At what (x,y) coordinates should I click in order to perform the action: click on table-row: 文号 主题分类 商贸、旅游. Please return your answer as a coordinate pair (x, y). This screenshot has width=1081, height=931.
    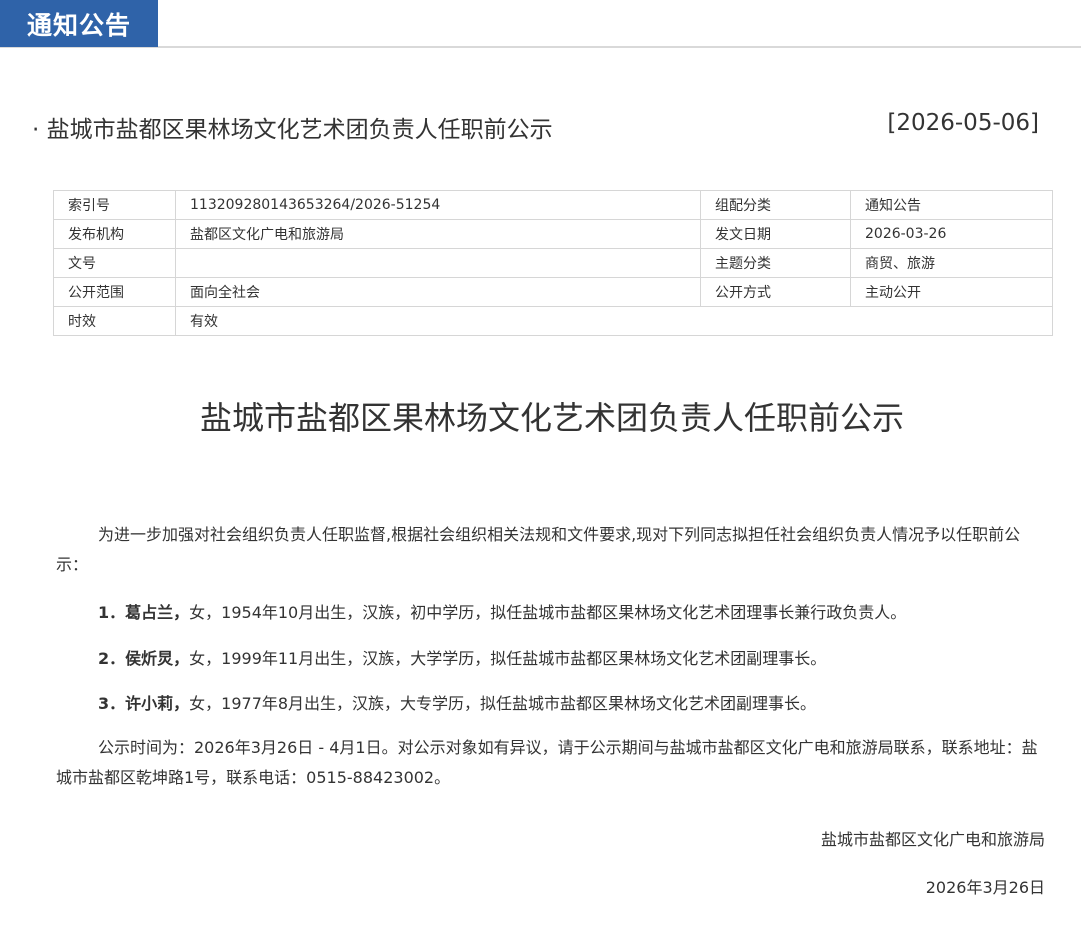
    Looking at the image, I should click on (553, 263).